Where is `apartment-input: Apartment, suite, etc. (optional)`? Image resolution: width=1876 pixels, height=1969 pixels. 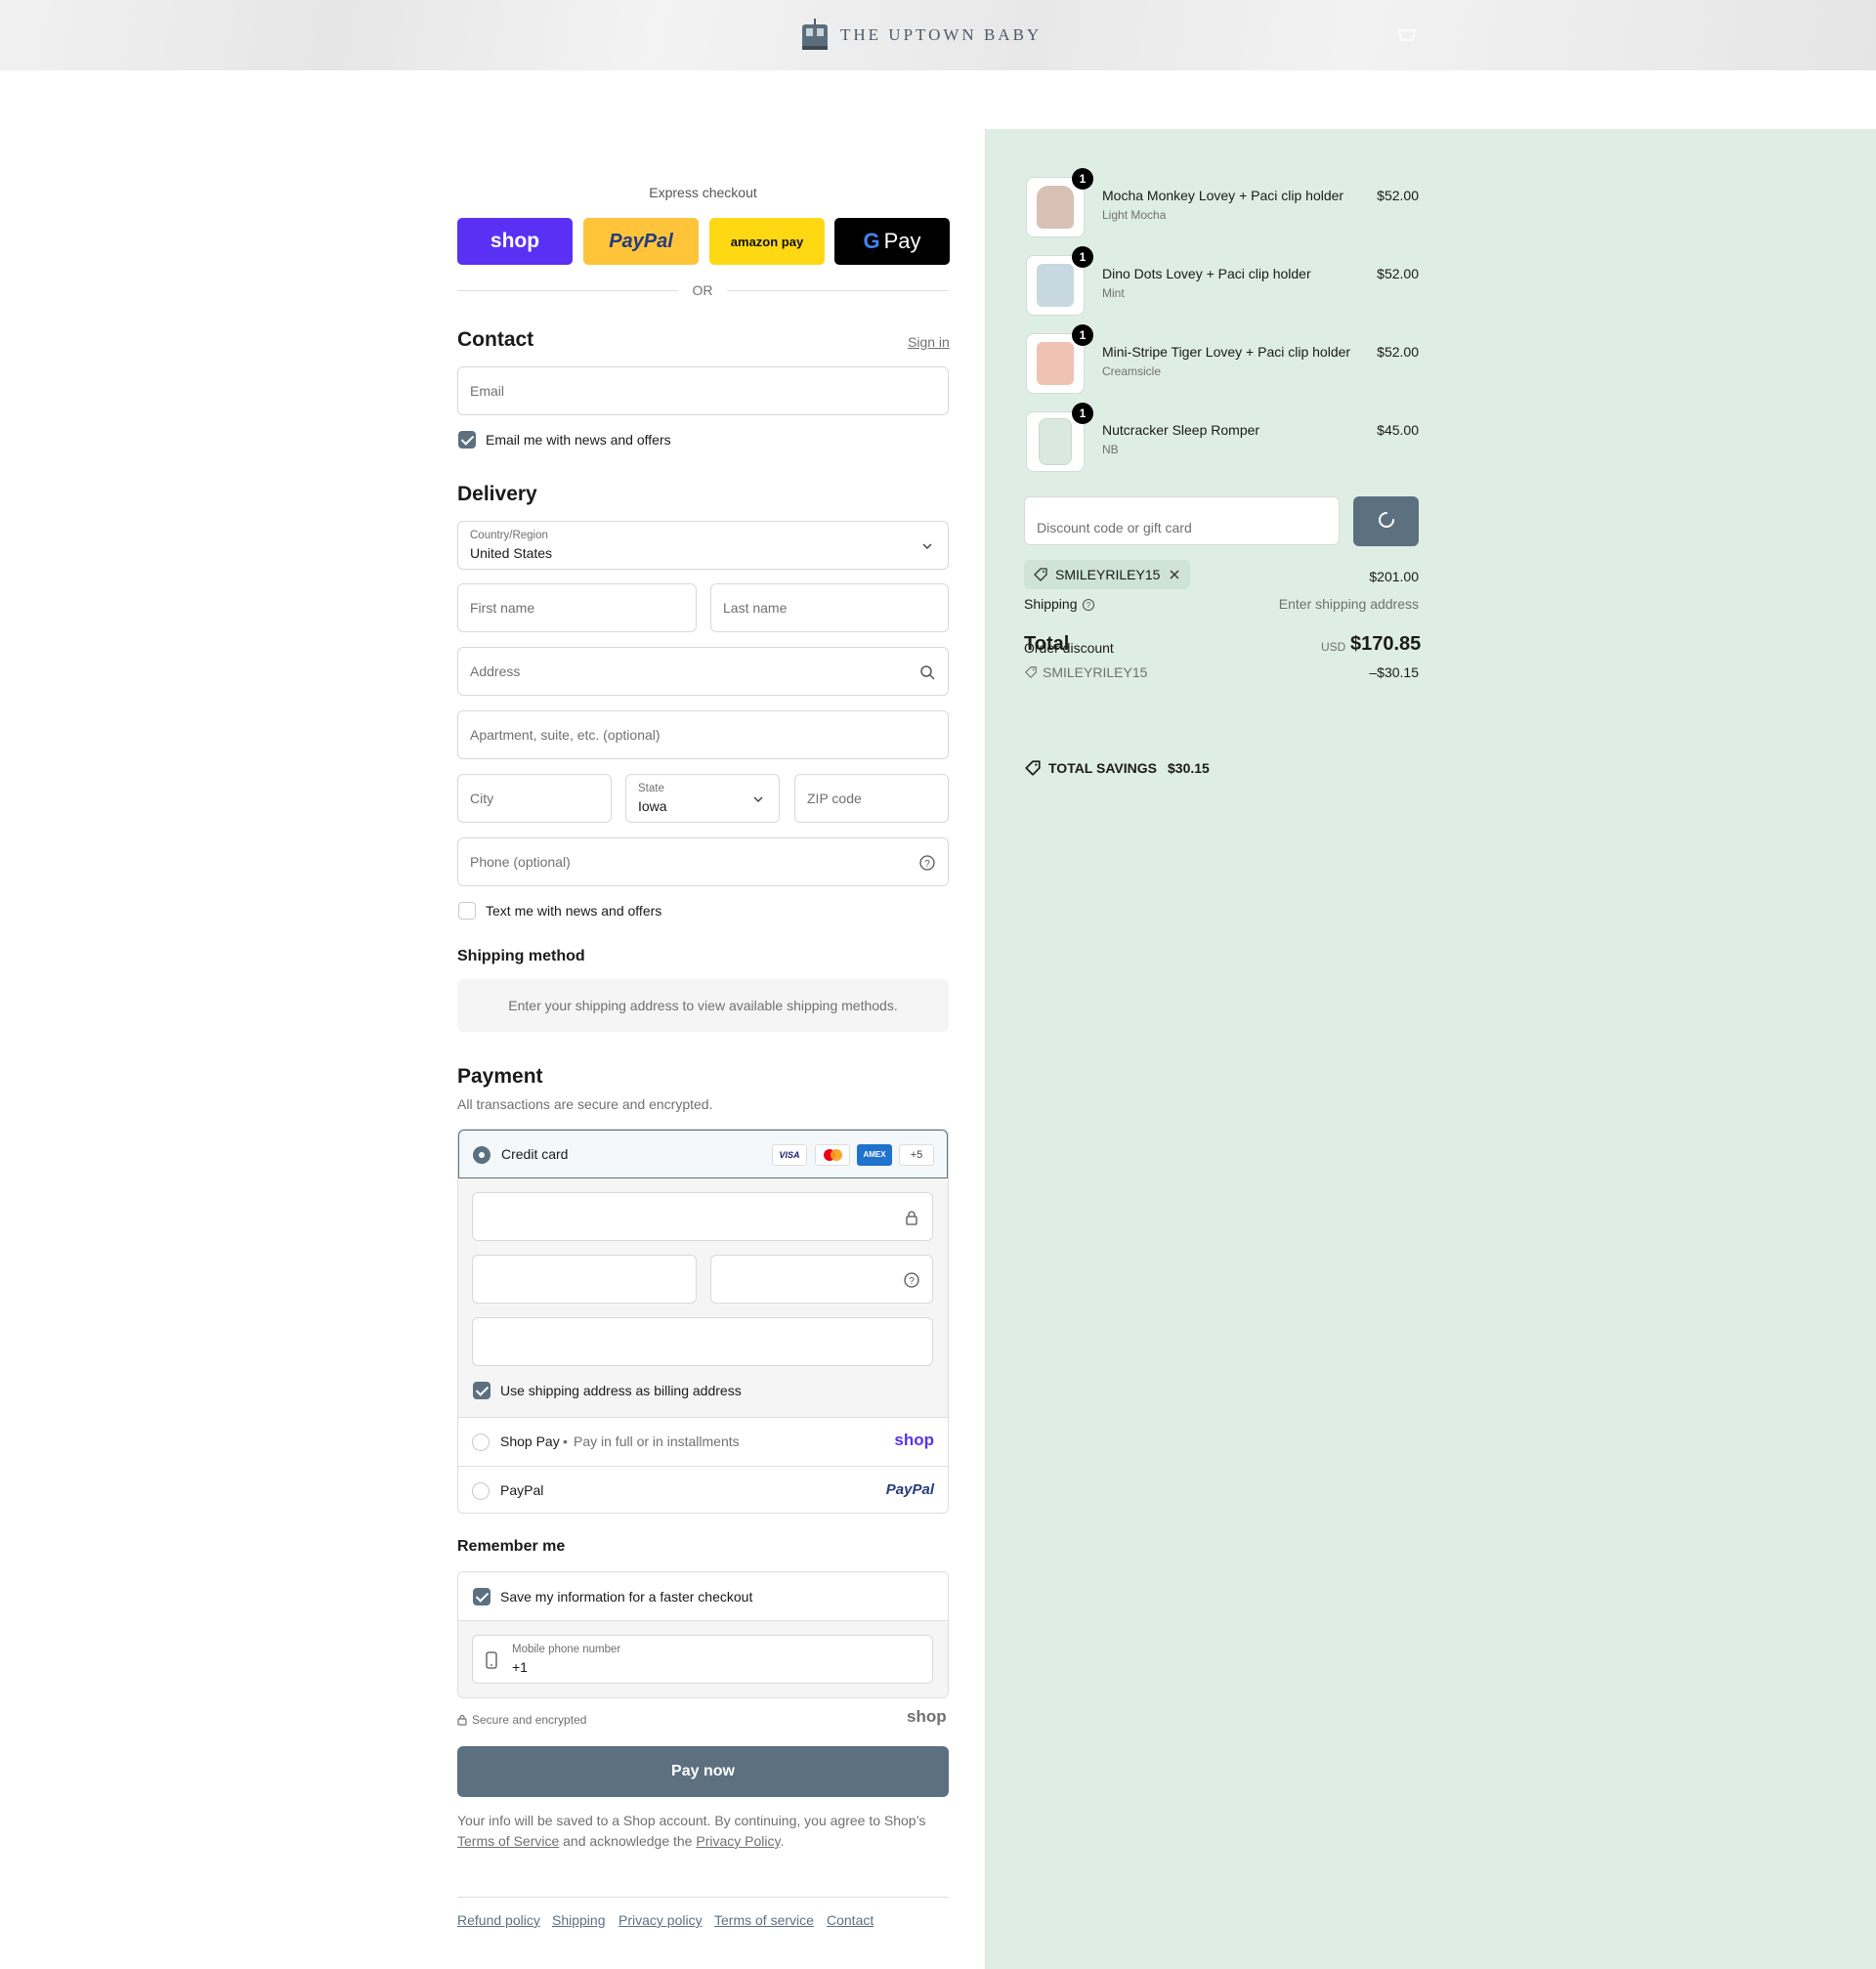 apartment-input: Apartment, suite, etc. (optional) is located at coordinates (703, 734).